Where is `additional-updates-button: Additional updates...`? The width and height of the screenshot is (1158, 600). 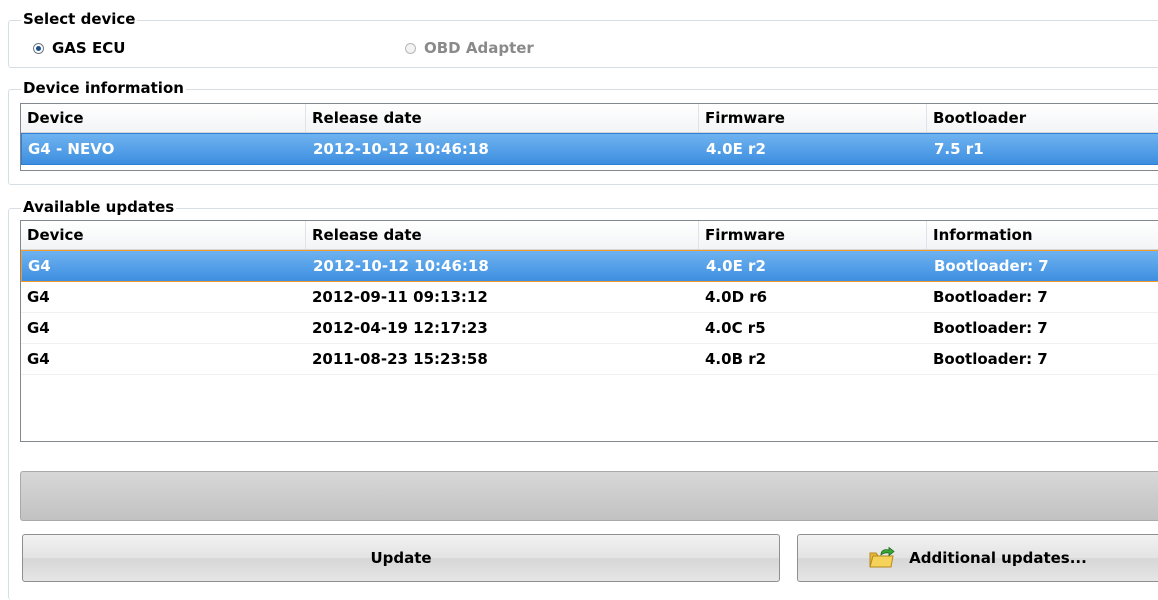
additional-updates-button: Additional updates... is located at coordinates (977, 558).